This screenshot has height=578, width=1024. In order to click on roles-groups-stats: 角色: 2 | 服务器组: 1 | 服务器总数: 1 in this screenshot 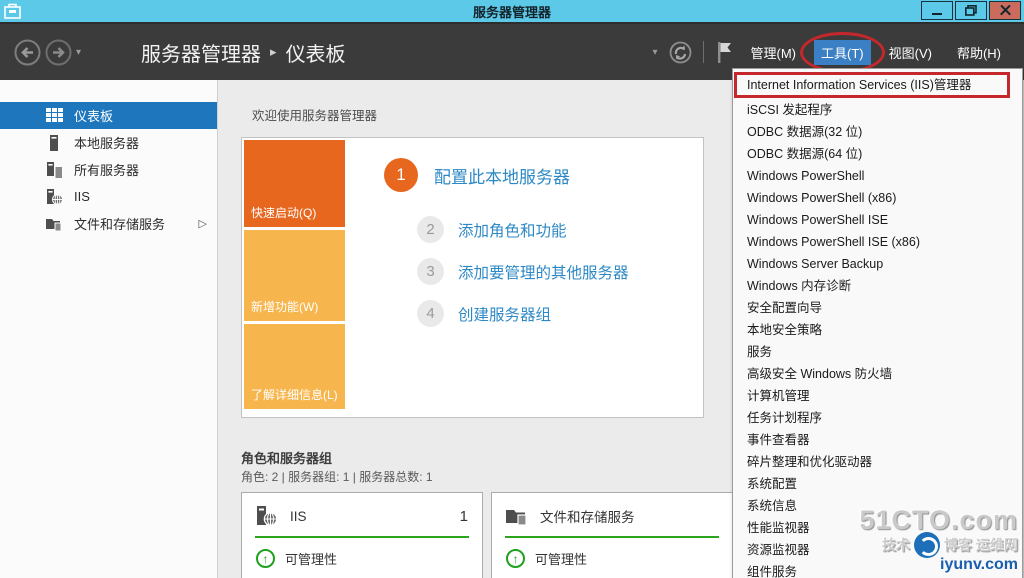, I will do `click(337, 477)`.